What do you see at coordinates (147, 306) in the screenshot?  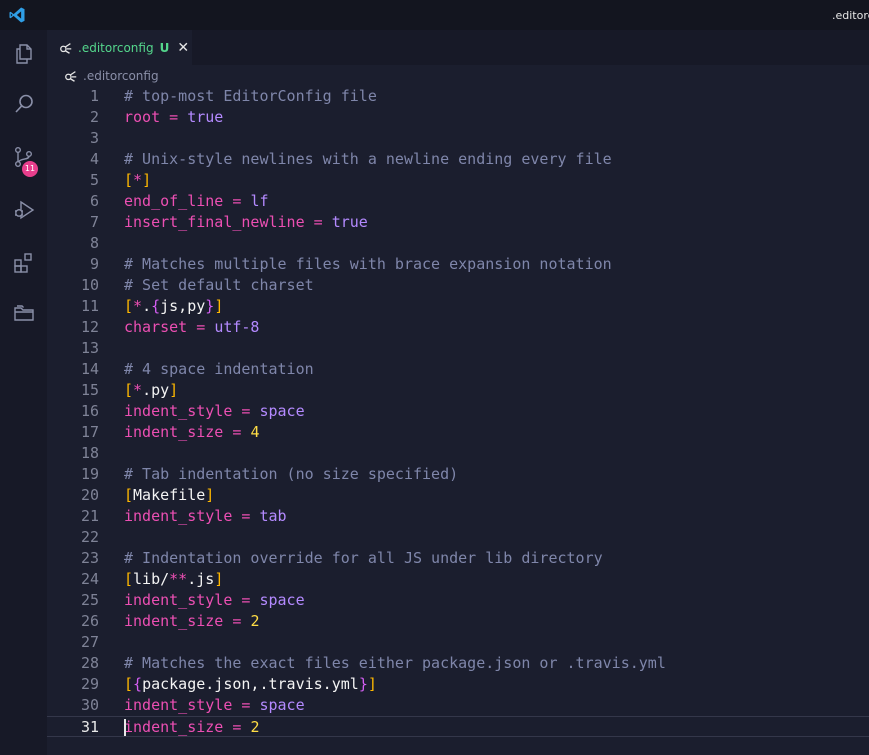 I see `token-sec: .` at bounding box center [147, 306].